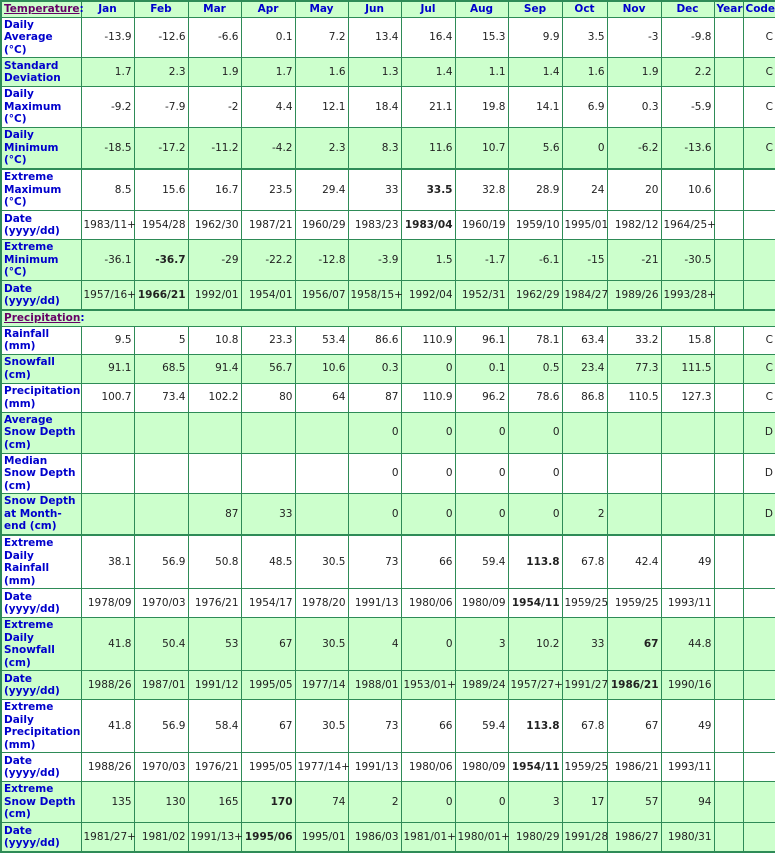 This screenshot has width=775, height=853. Describe the element at coordinates (161, 397) in the screenshot. I see `value-cell: 73.4` at that location.